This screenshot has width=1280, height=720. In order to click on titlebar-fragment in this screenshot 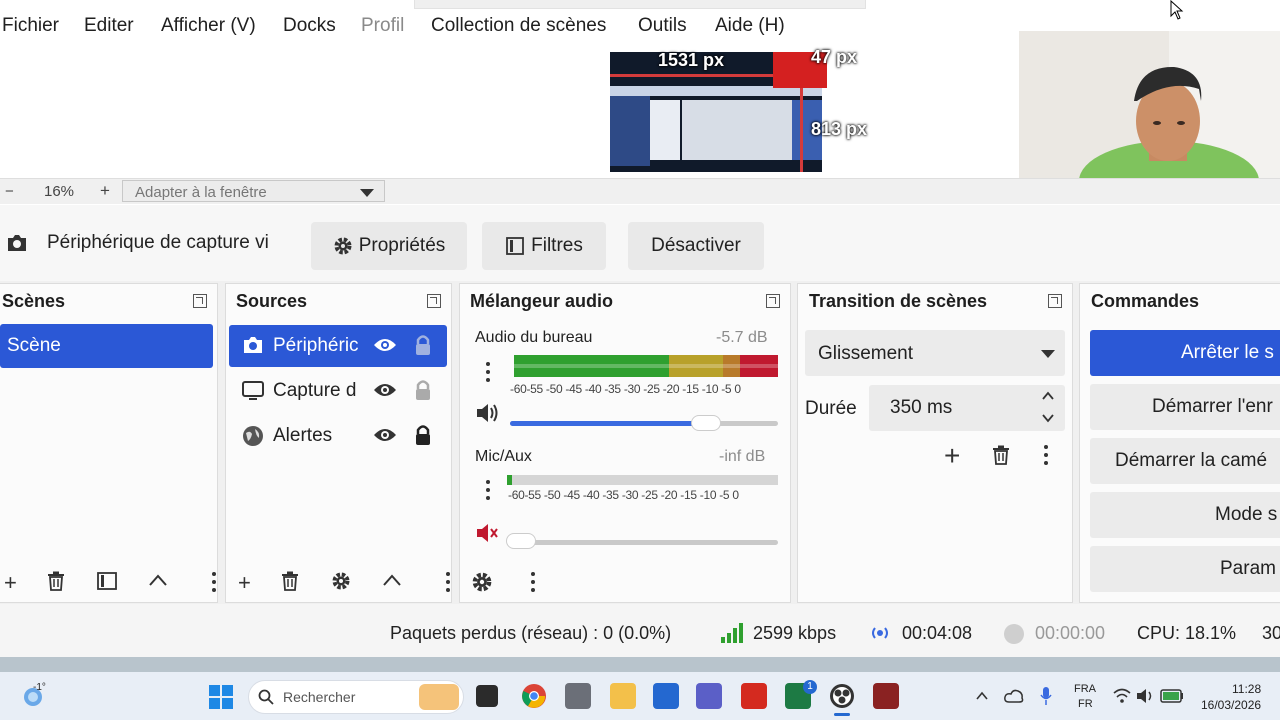, I will do `click(640, 4)`.